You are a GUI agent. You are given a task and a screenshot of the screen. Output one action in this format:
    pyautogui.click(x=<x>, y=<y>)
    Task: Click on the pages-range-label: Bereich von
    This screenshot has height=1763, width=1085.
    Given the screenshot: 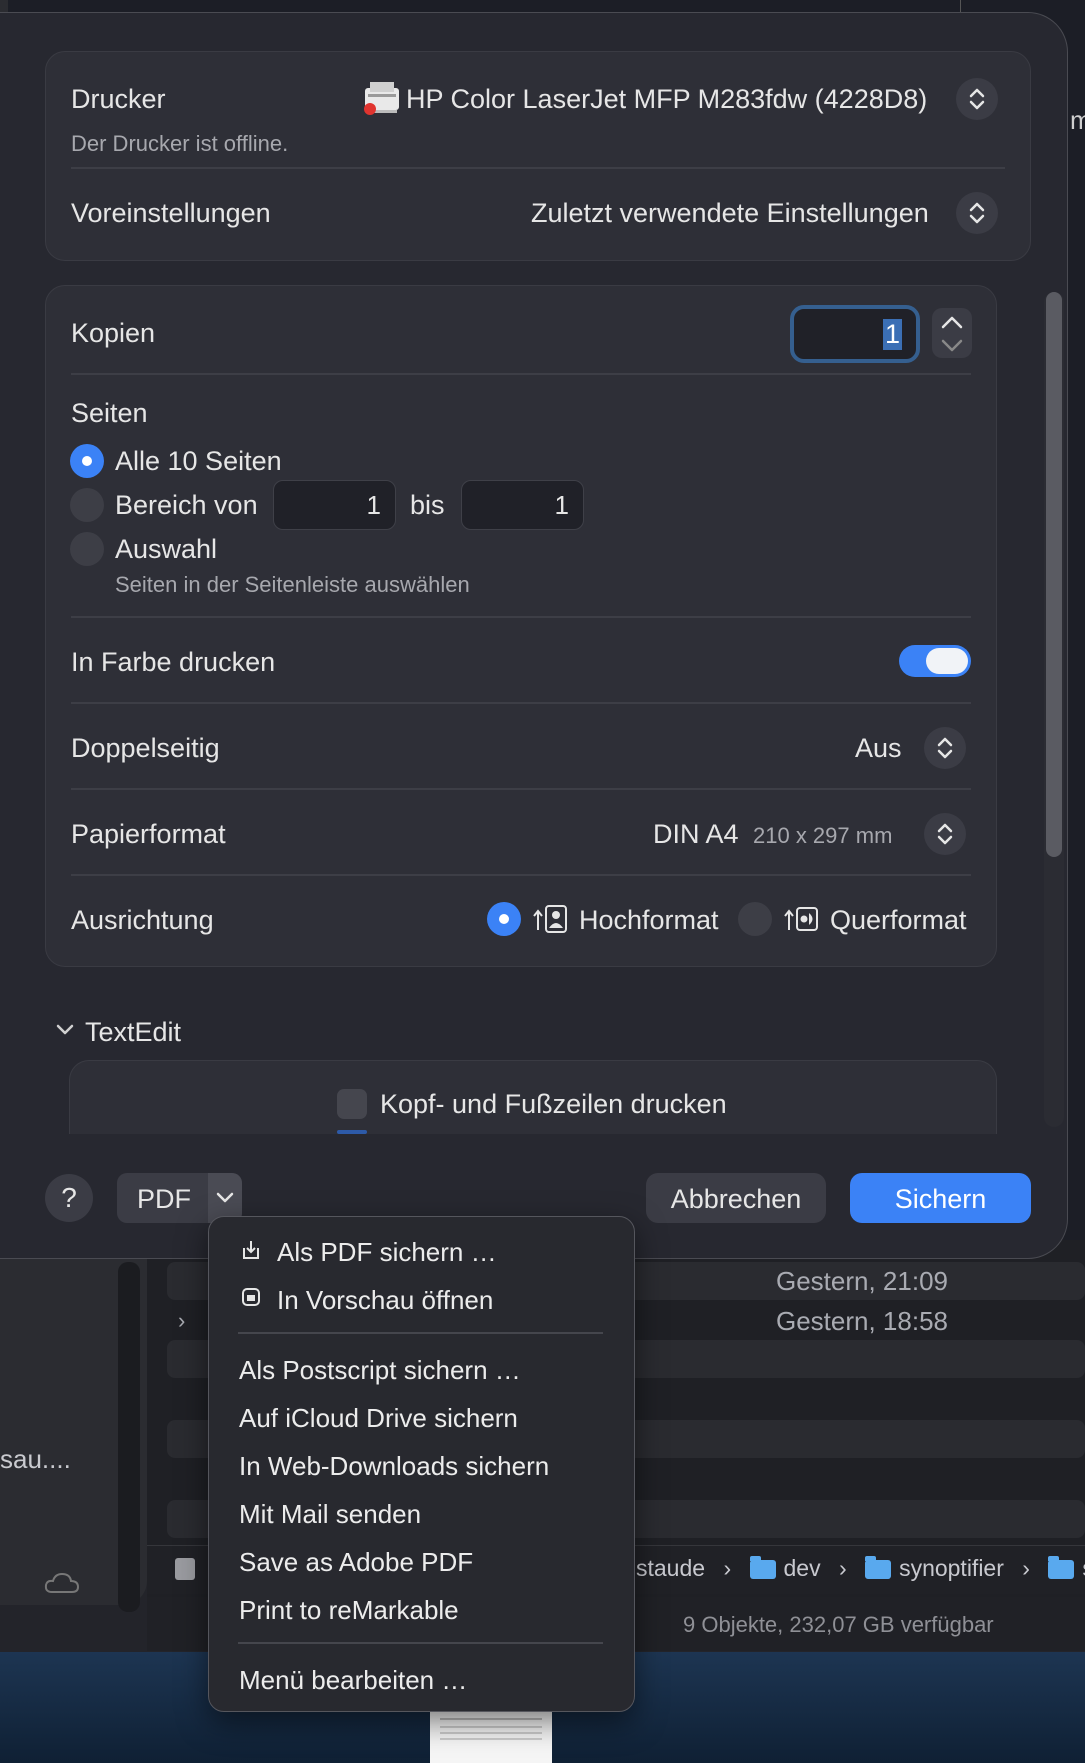 What is the action you would take?
    pyautogui.click(x=186, y=505)
    